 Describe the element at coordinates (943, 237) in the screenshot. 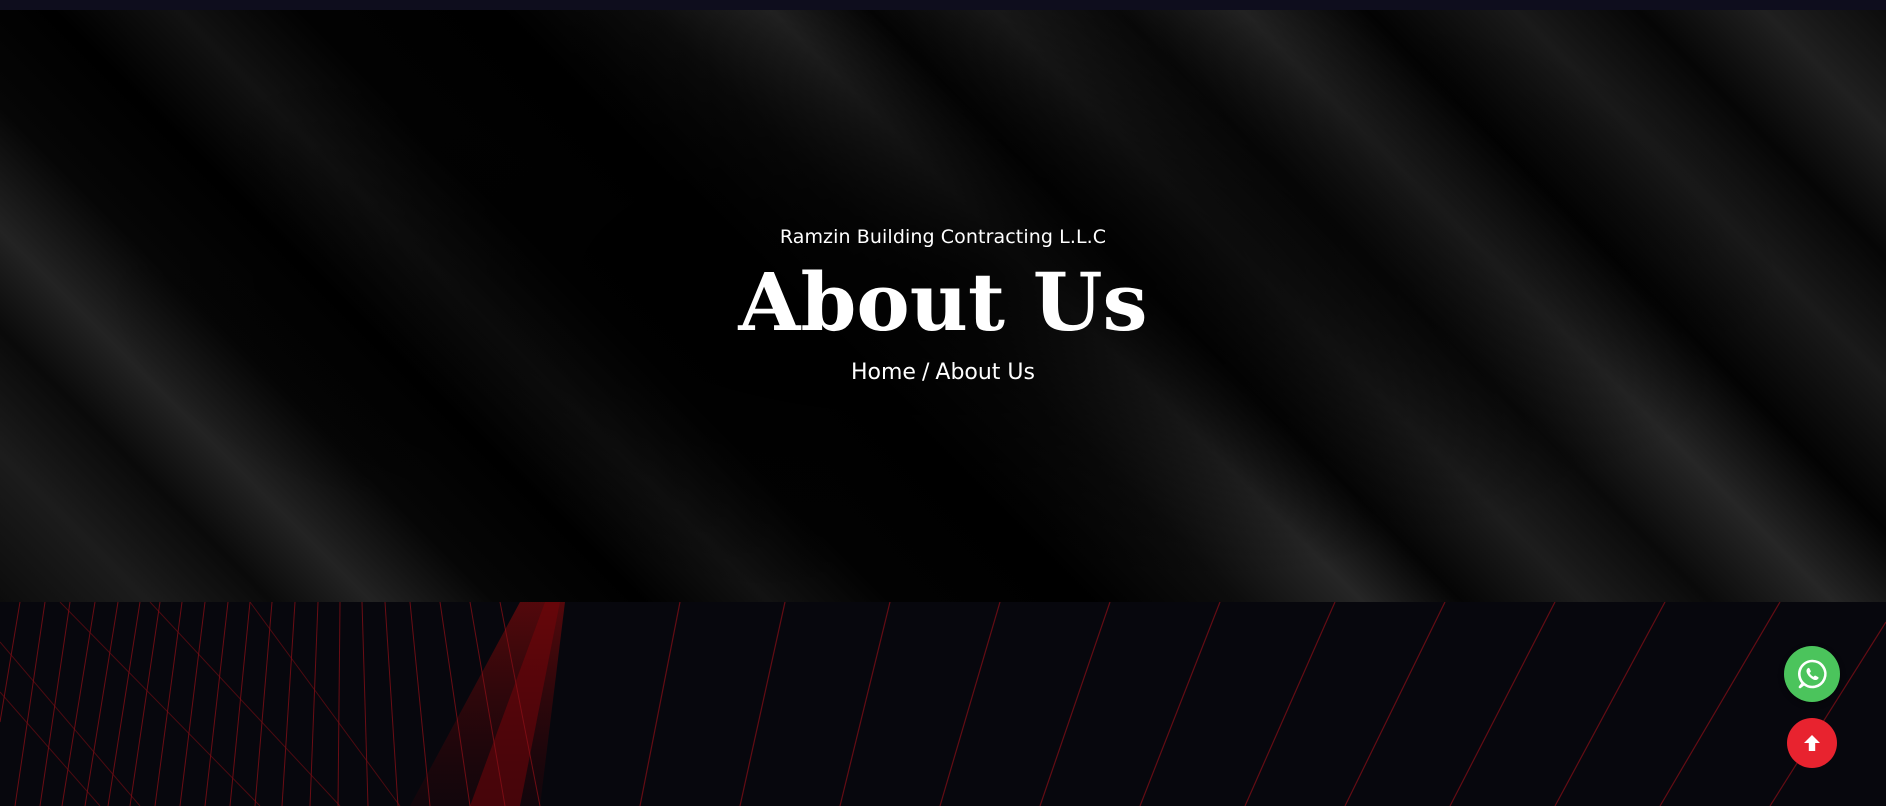

I see `hero-subtitle: Ramzin Building Contracting L.L.C` at that location.